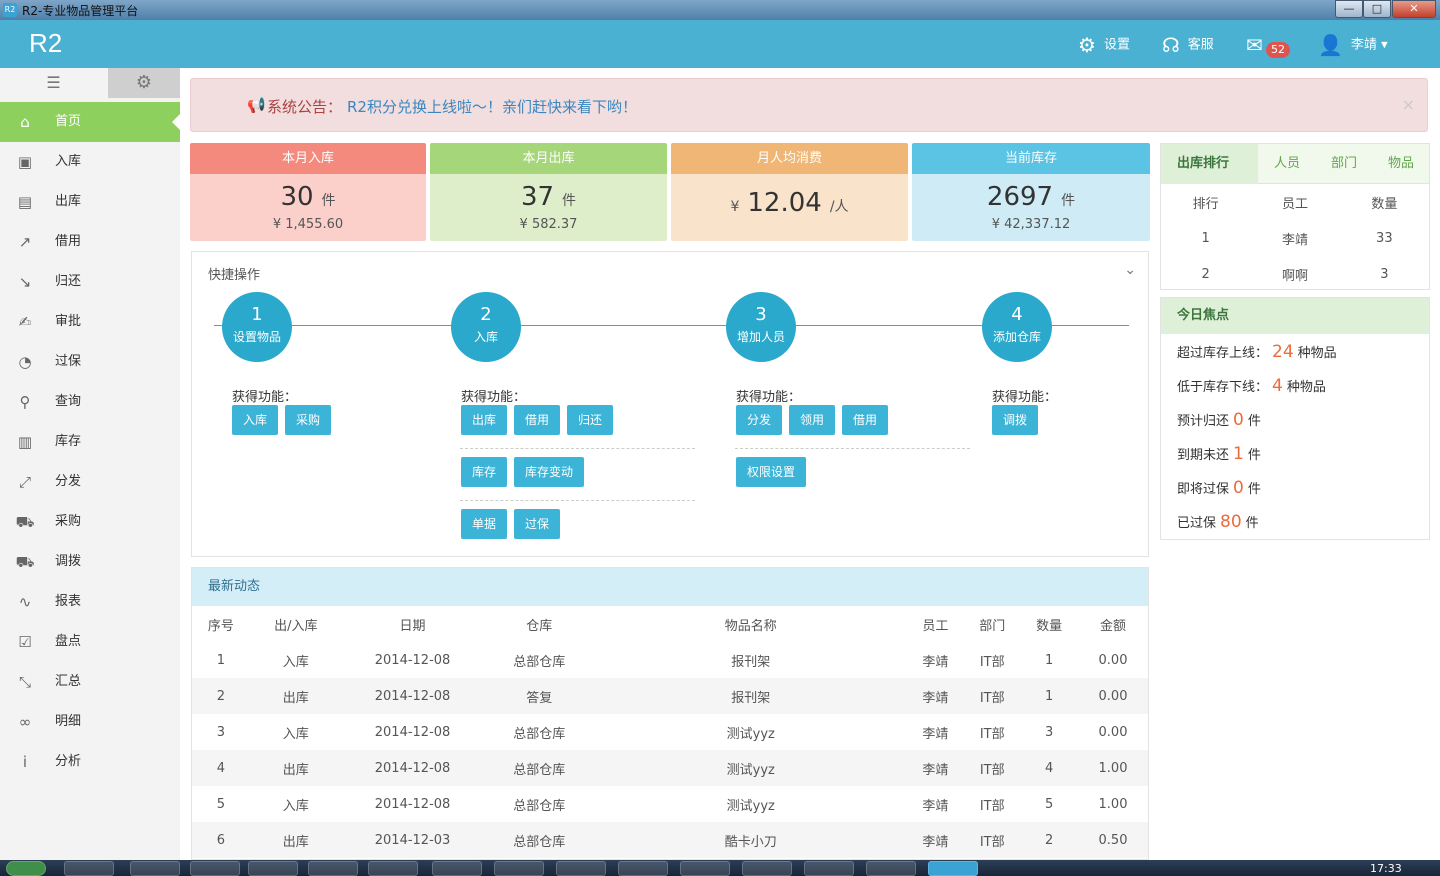 The width and height of the screenshot is (1440, 876). Describe the element at coordinates (670, 768) in the screenshot. I see `table-row: 4 出库 2014-12-08 总部仓库 测试yyz 李靖 IT部 4 1.00` at that location.